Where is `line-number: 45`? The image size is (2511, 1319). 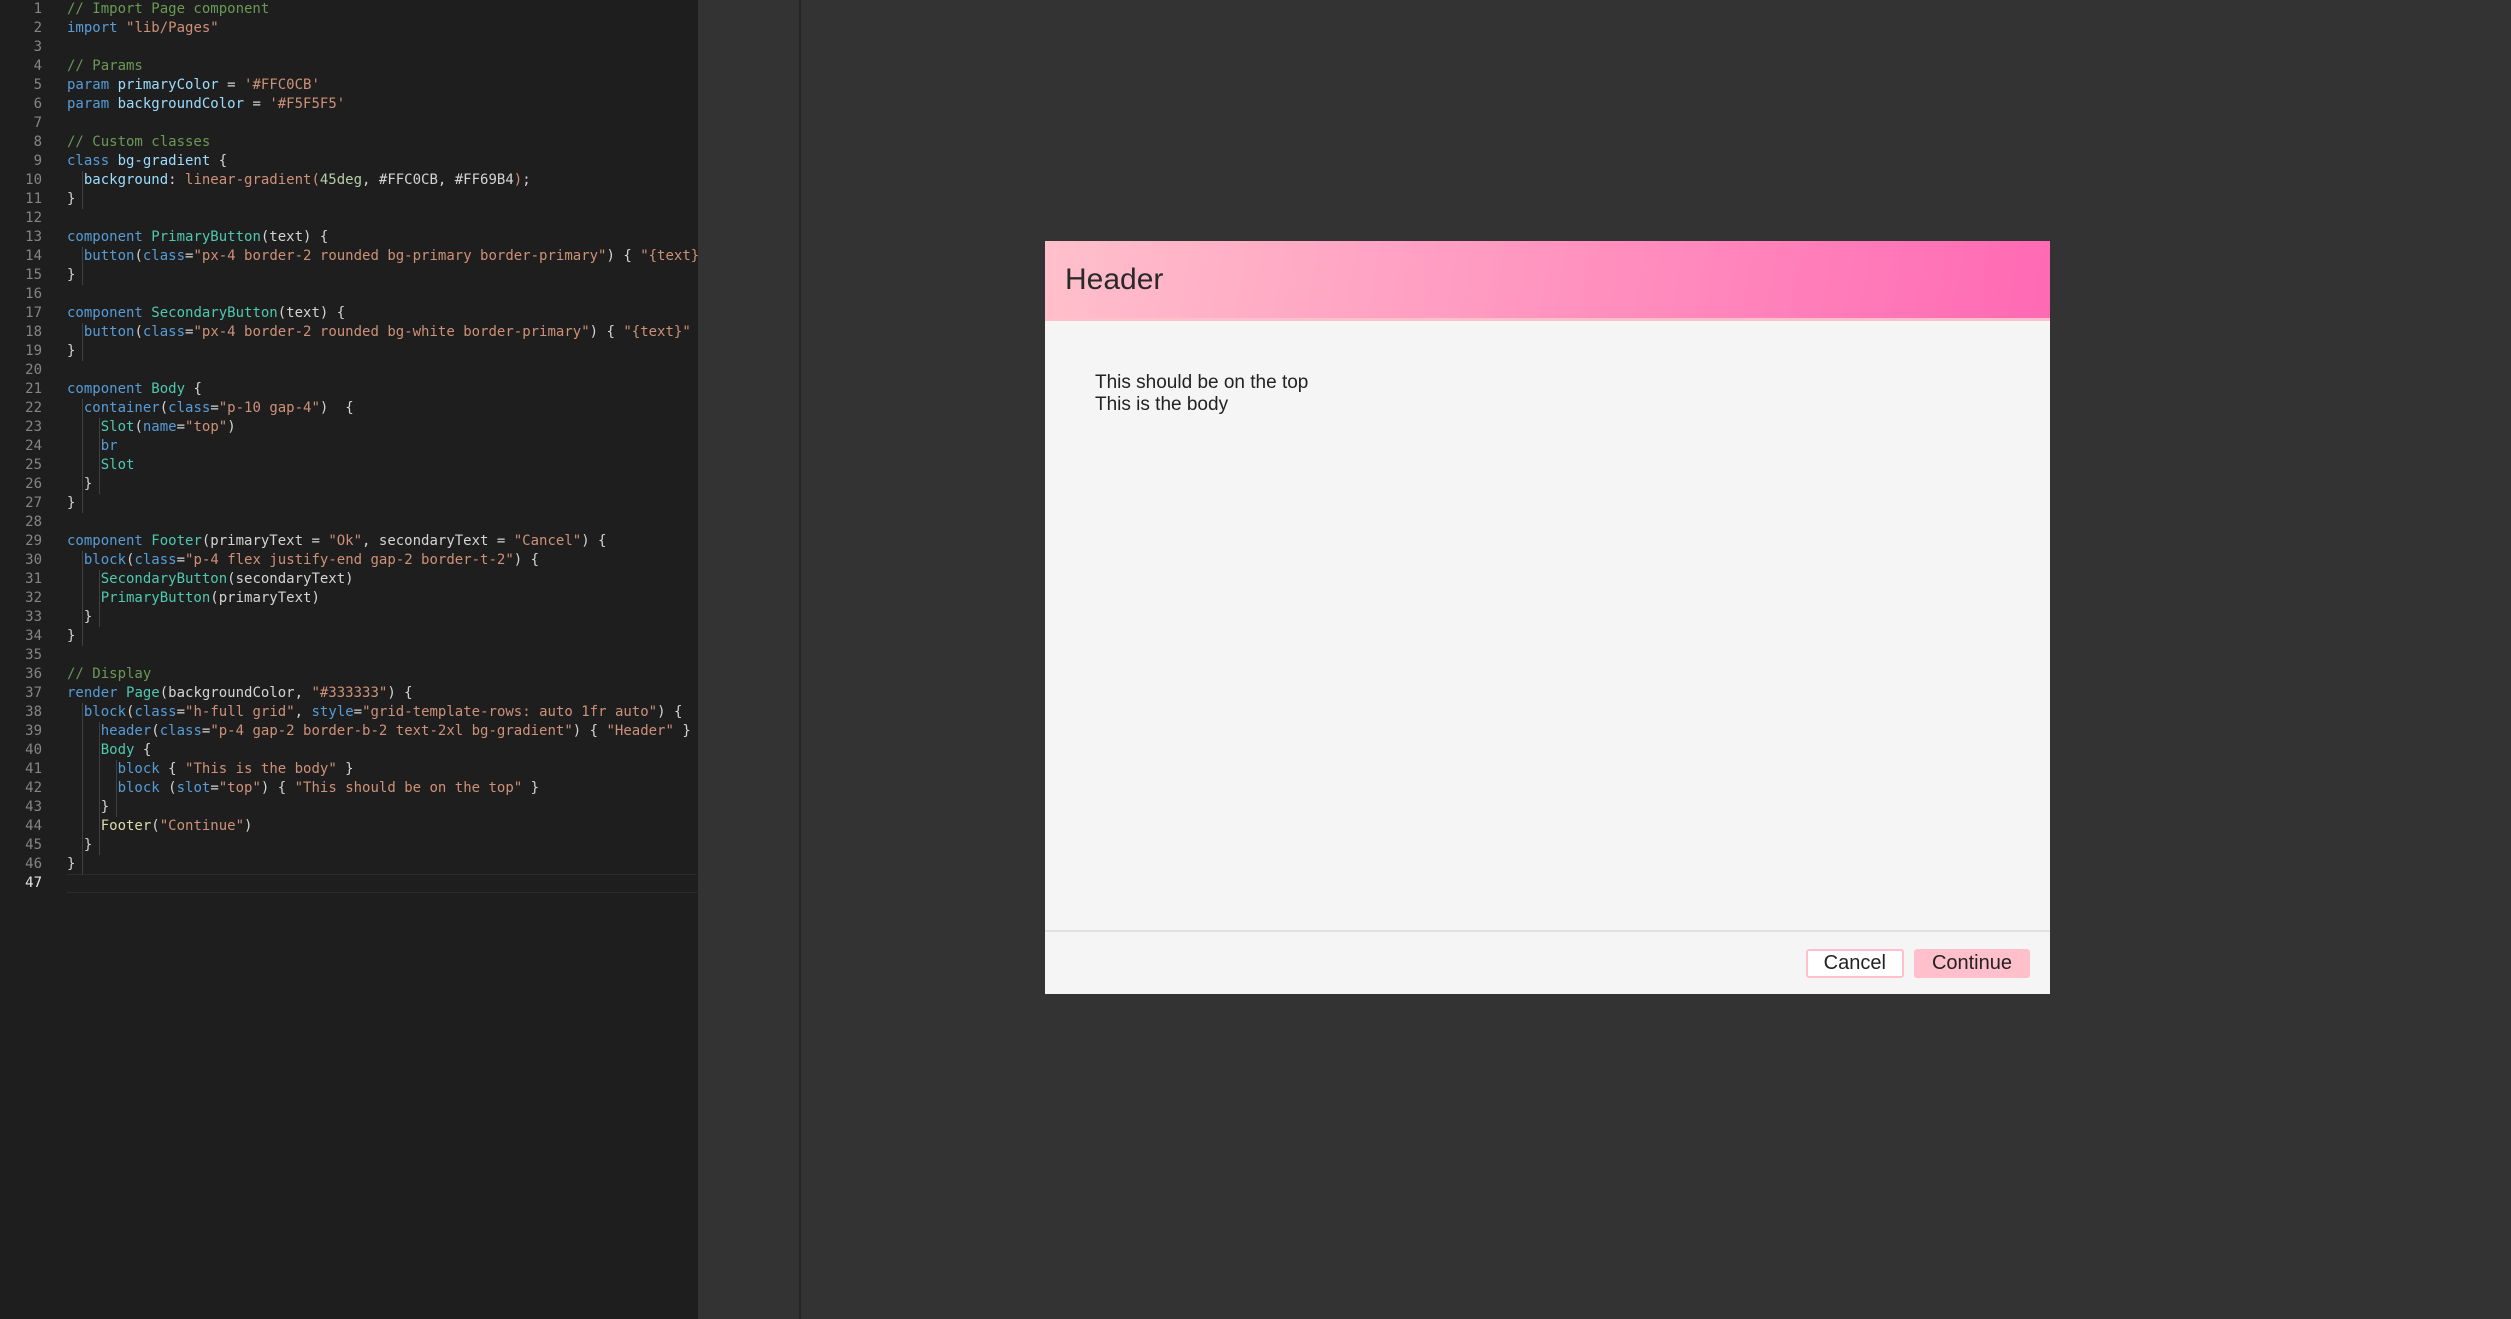
line-number: 45 is located at coordinates (33, 845).